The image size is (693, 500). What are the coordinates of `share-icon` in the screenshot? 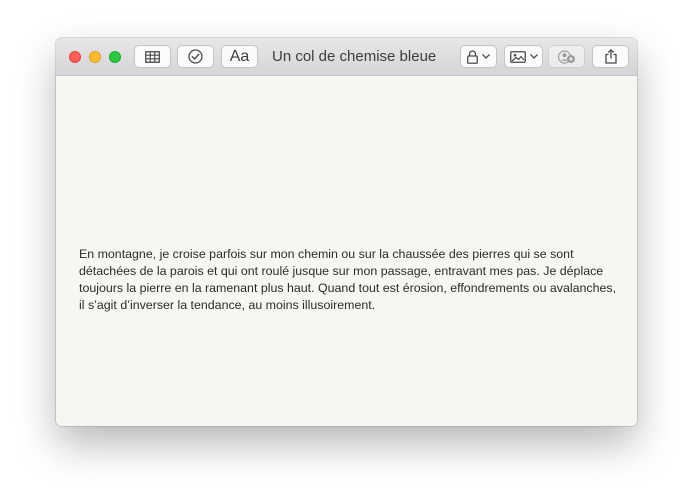 It's located at (610, 56).